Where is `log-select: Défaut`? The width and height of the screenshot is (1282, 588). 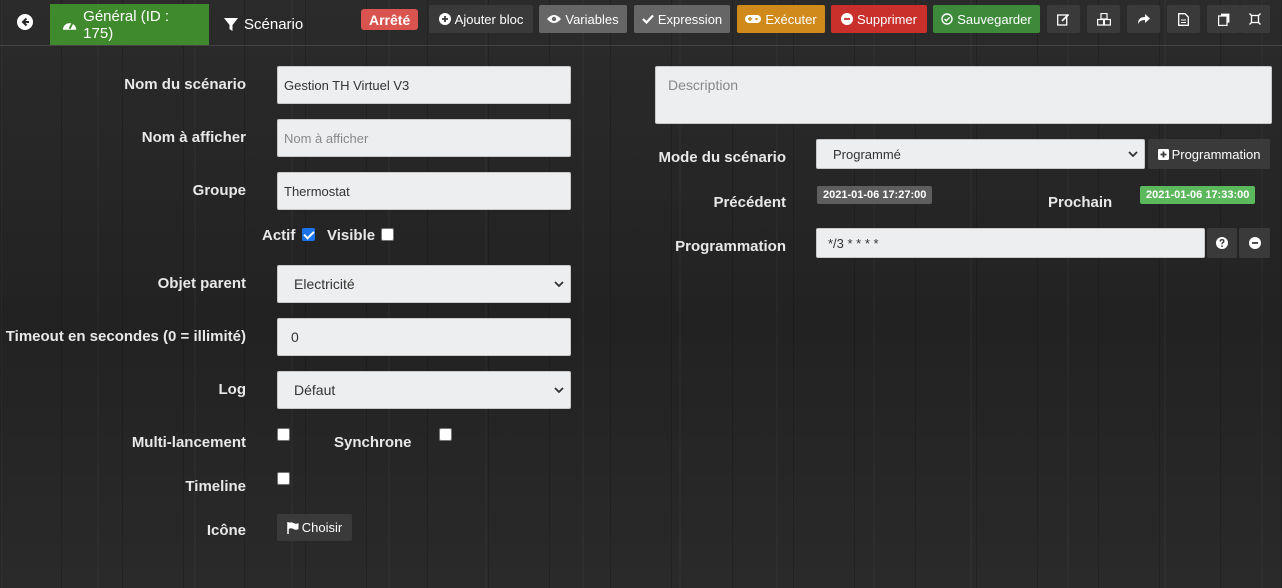
log-select: Défaut is located at coordinates (424, 390).